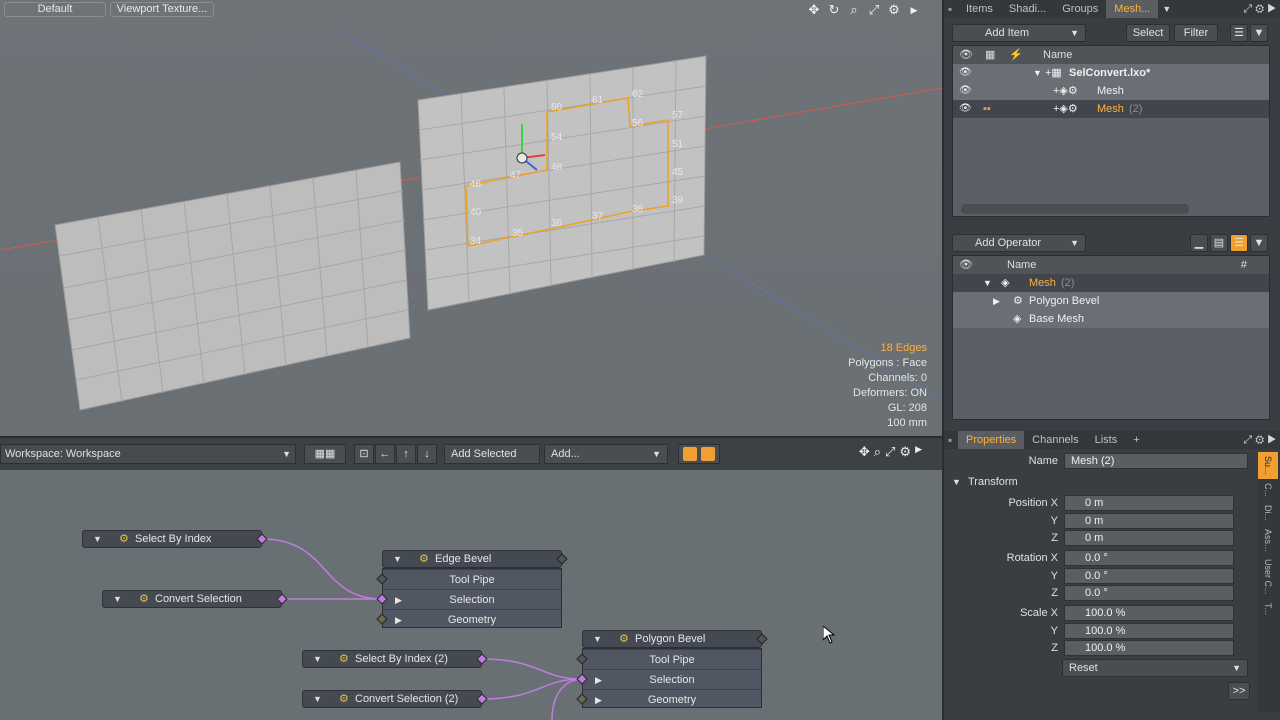 The width and height of the screenshot is (1280, 720). I want to click on arrow-left-icon: ←, so click(385, 454).